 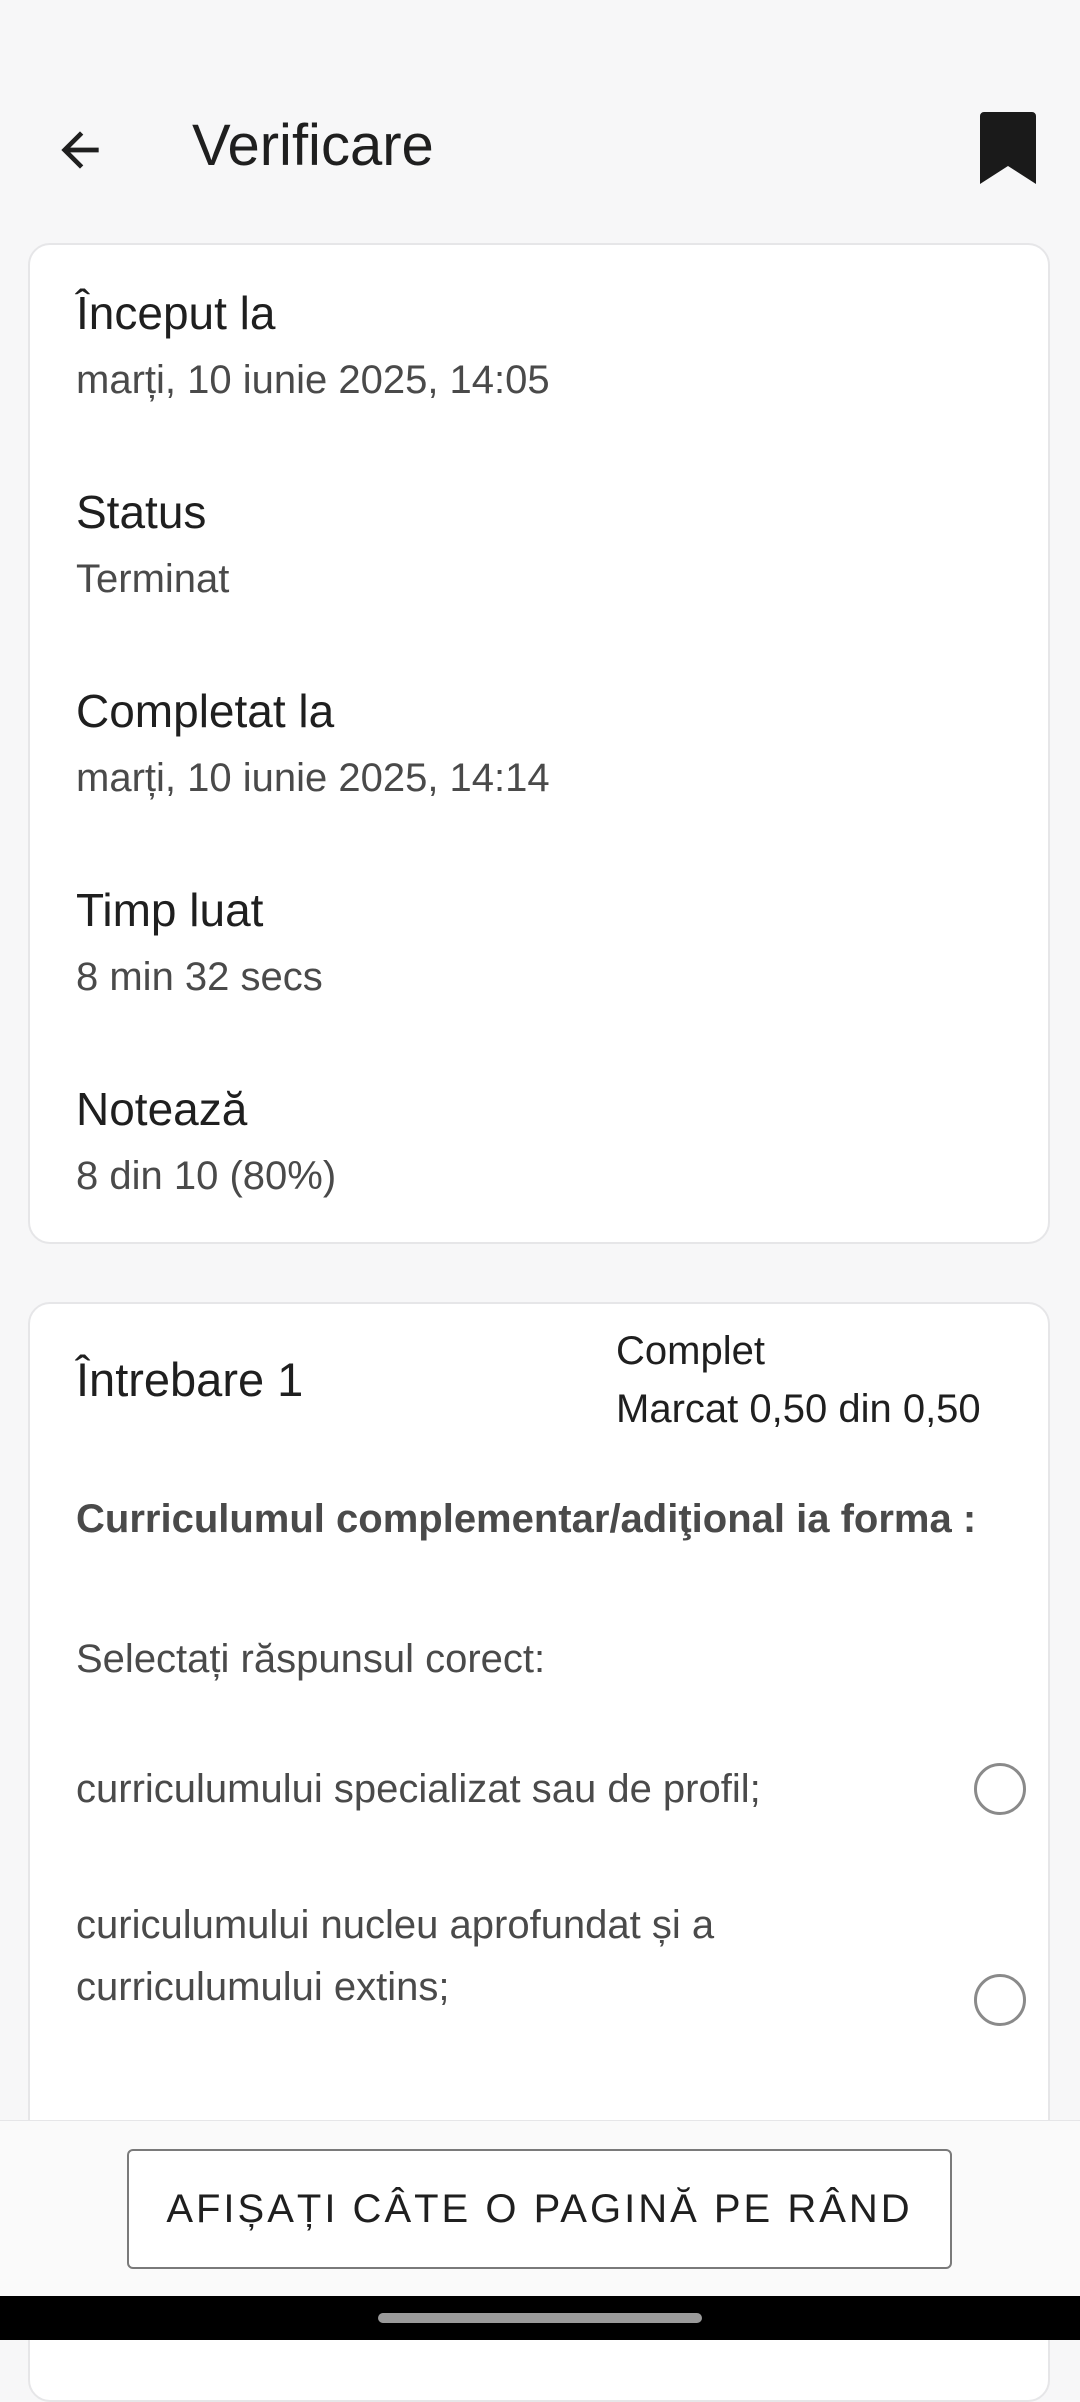 What do you see at coordinates (206, 1141) in the screenshot?
I see `grade-field: Notează 8 din 10 (80%)` at bounding box center [206, 1141].